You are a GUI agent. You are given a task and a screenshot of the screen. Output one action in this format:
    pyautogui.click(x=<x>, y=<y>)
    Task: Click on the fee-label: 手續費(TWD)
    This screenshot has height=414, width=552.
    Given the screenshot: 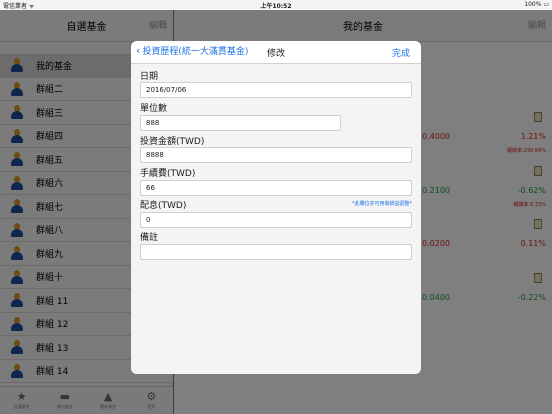 What is the action you would take?
    pyautogui.click(x=168, y=174)
    